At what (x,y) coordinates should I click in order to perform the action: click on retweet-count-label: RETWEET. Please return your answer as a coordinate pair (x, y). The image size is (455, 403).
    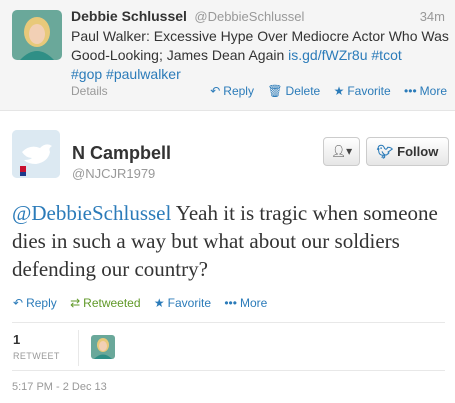
    Looking at the image, I should click on (36, 356).